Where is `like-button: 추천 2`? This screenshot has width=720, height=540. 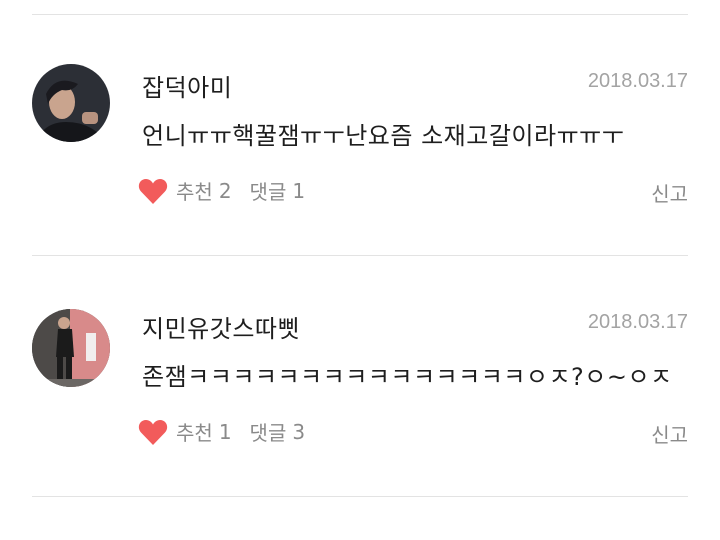 like-button: 추천 2 is located at coordinates (185, 190).